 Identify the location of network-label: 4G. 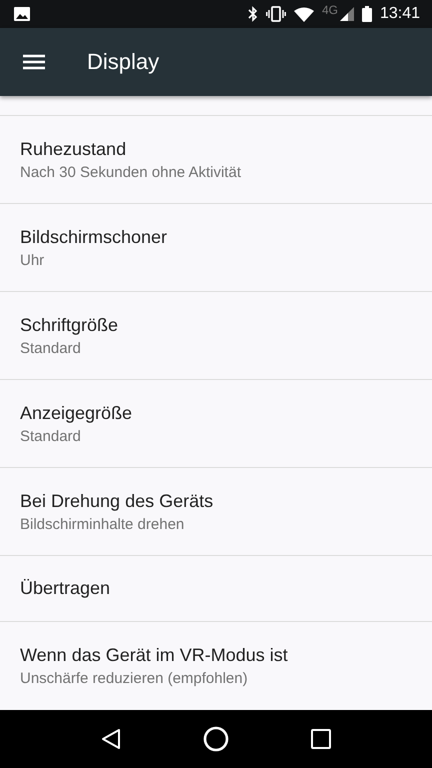
(330, 10).